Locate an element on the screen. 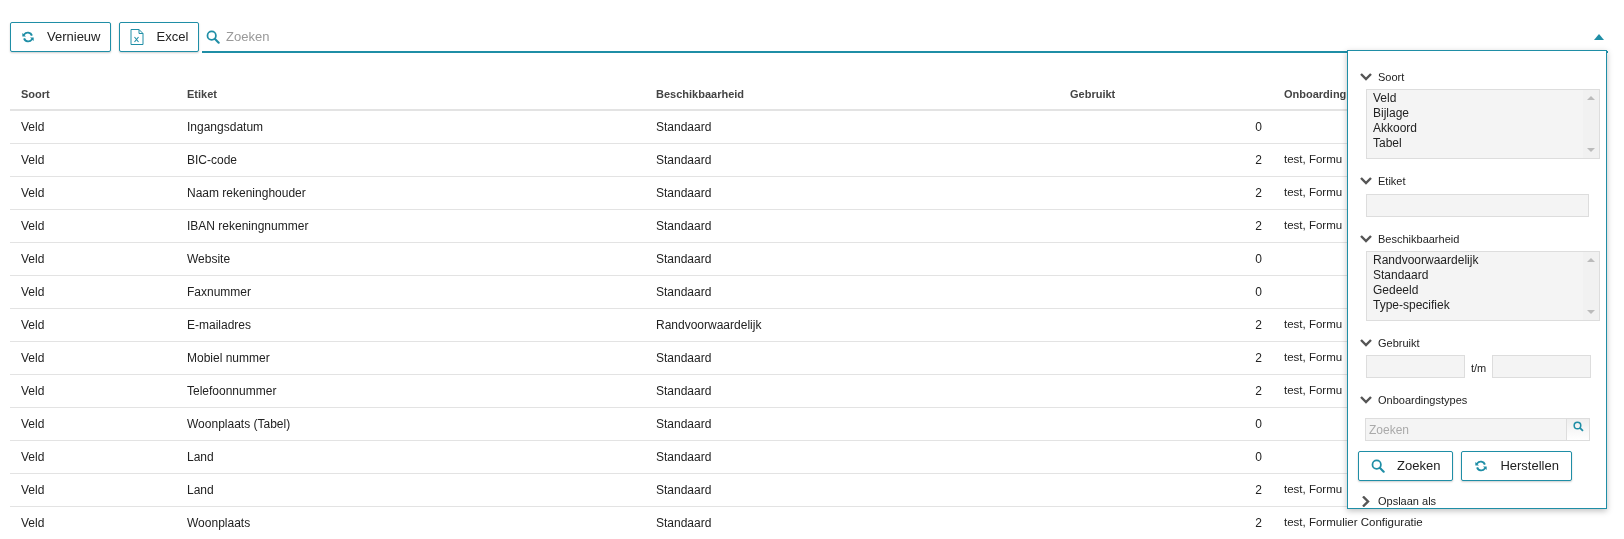 This screenshot has height=539, width=1624. column-header: Beschikbaarheid is located at coordinates (700, 94).